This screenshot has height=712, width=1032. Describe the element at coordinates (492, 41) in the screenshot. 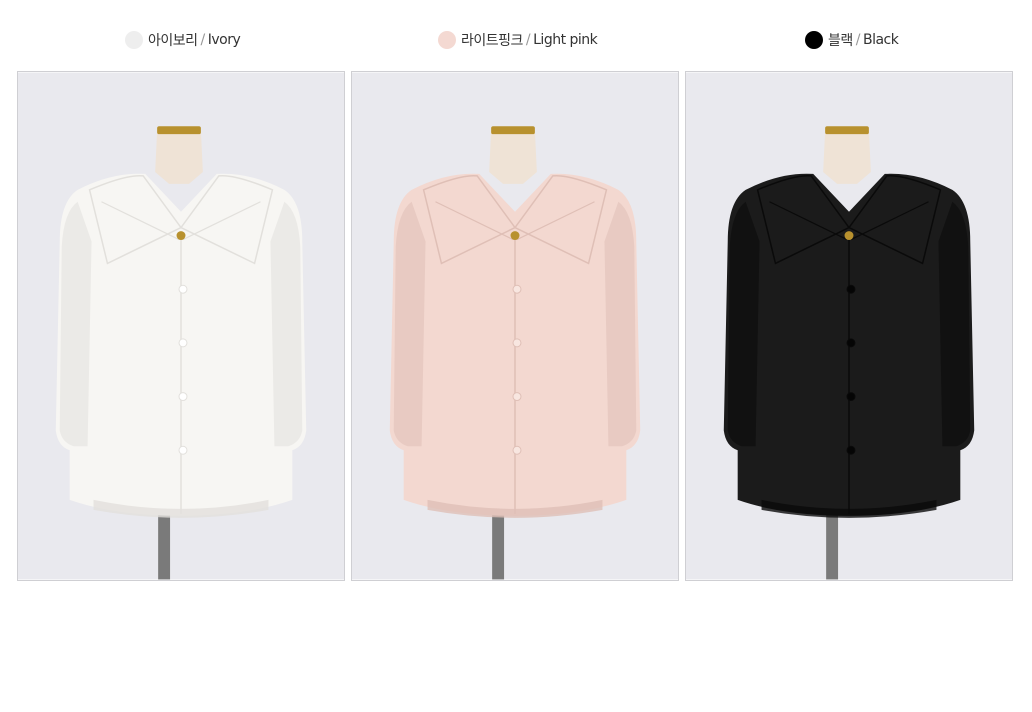

I see `color-name-ko: 라이트핑크` at that location.